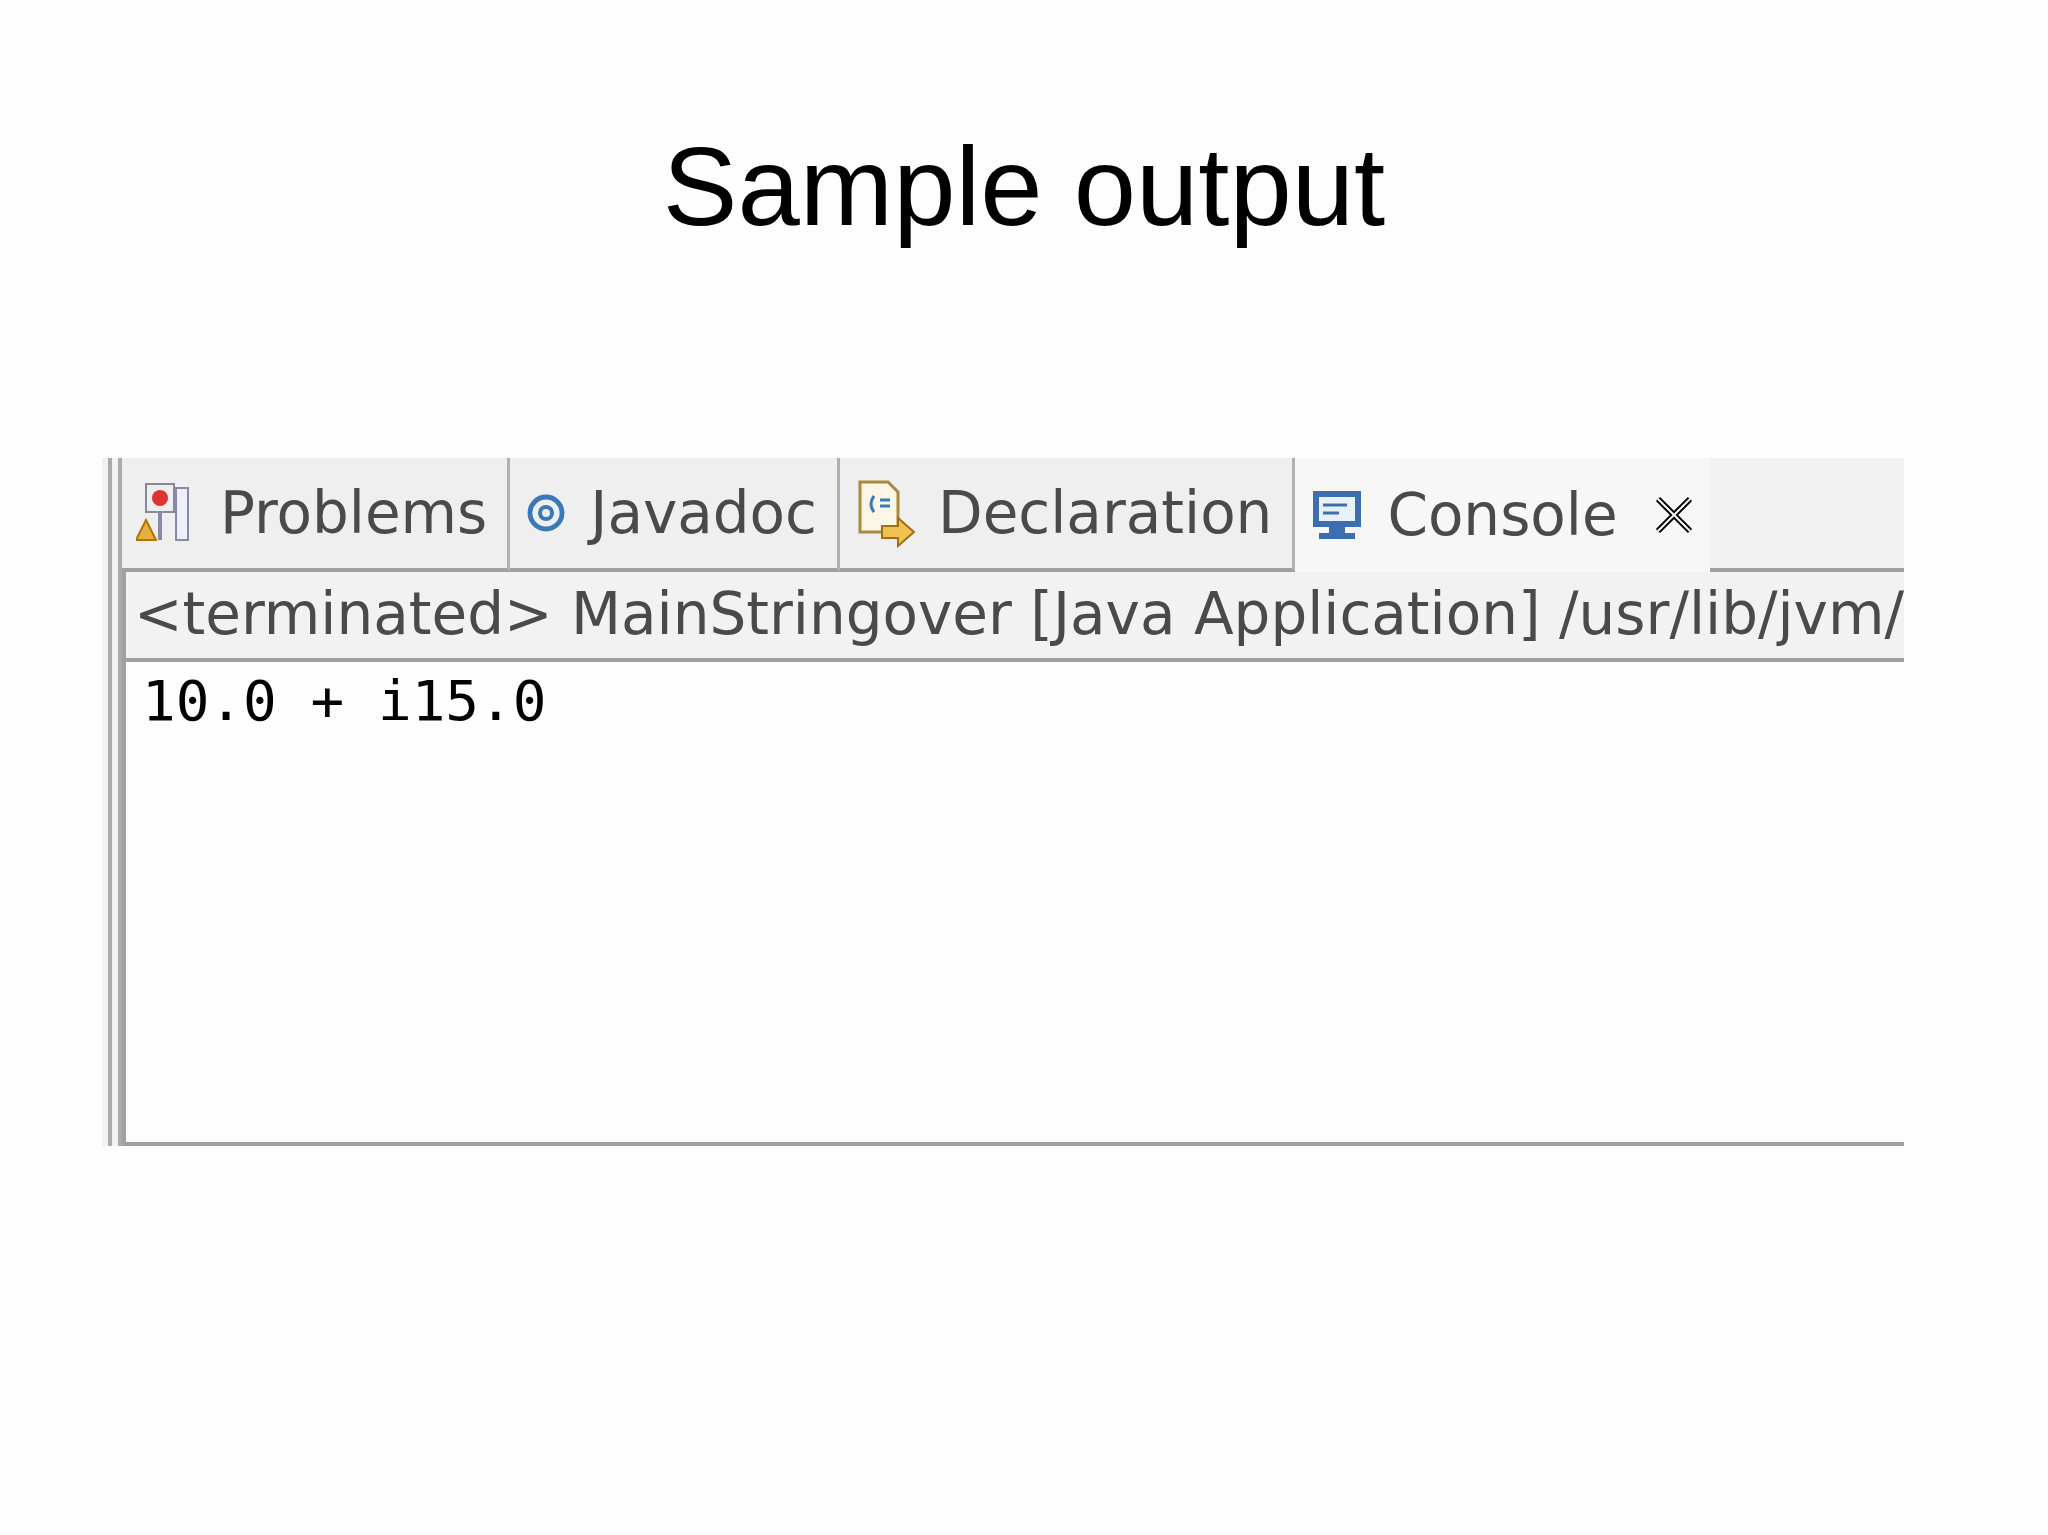 This screenshot has width=2048, height=1535. What do you see at coordinates (675, 515) in the screenshot?
I see `view-tab: Javadoc` at bounding box center [675, 515].